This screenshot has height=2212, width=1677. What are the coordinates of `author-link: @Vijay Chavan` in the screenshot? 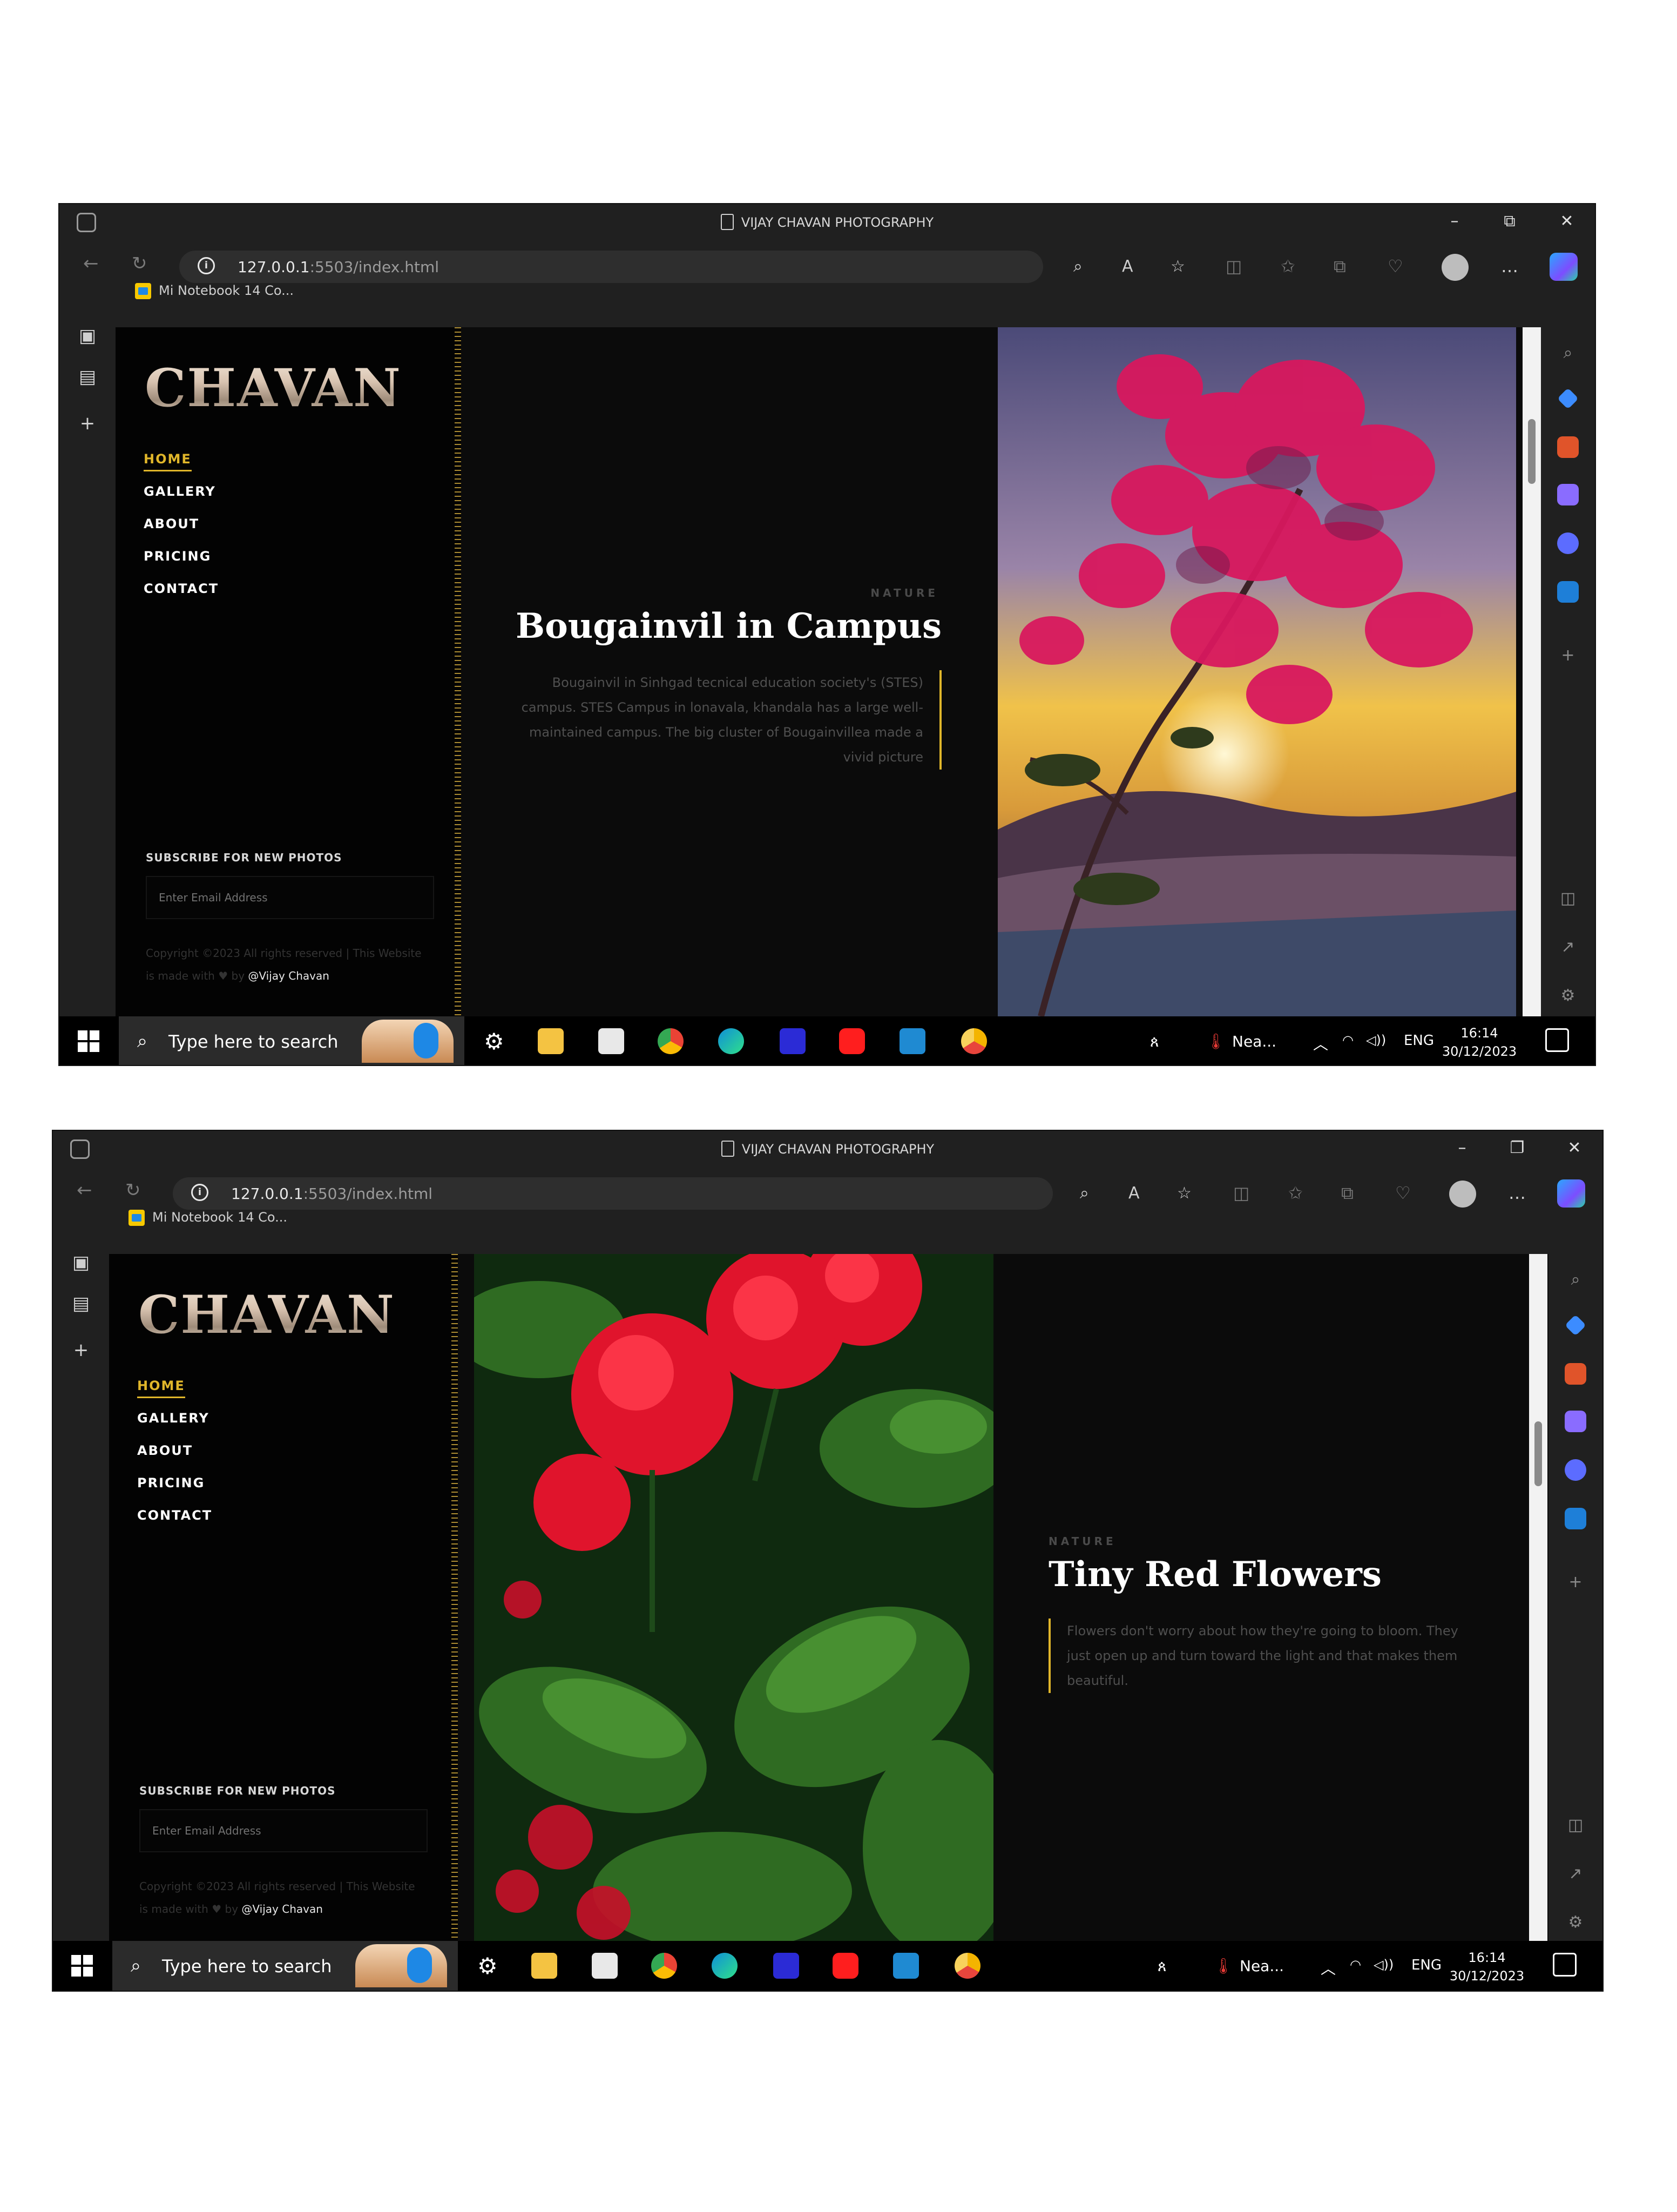 It's located at (288, 975).